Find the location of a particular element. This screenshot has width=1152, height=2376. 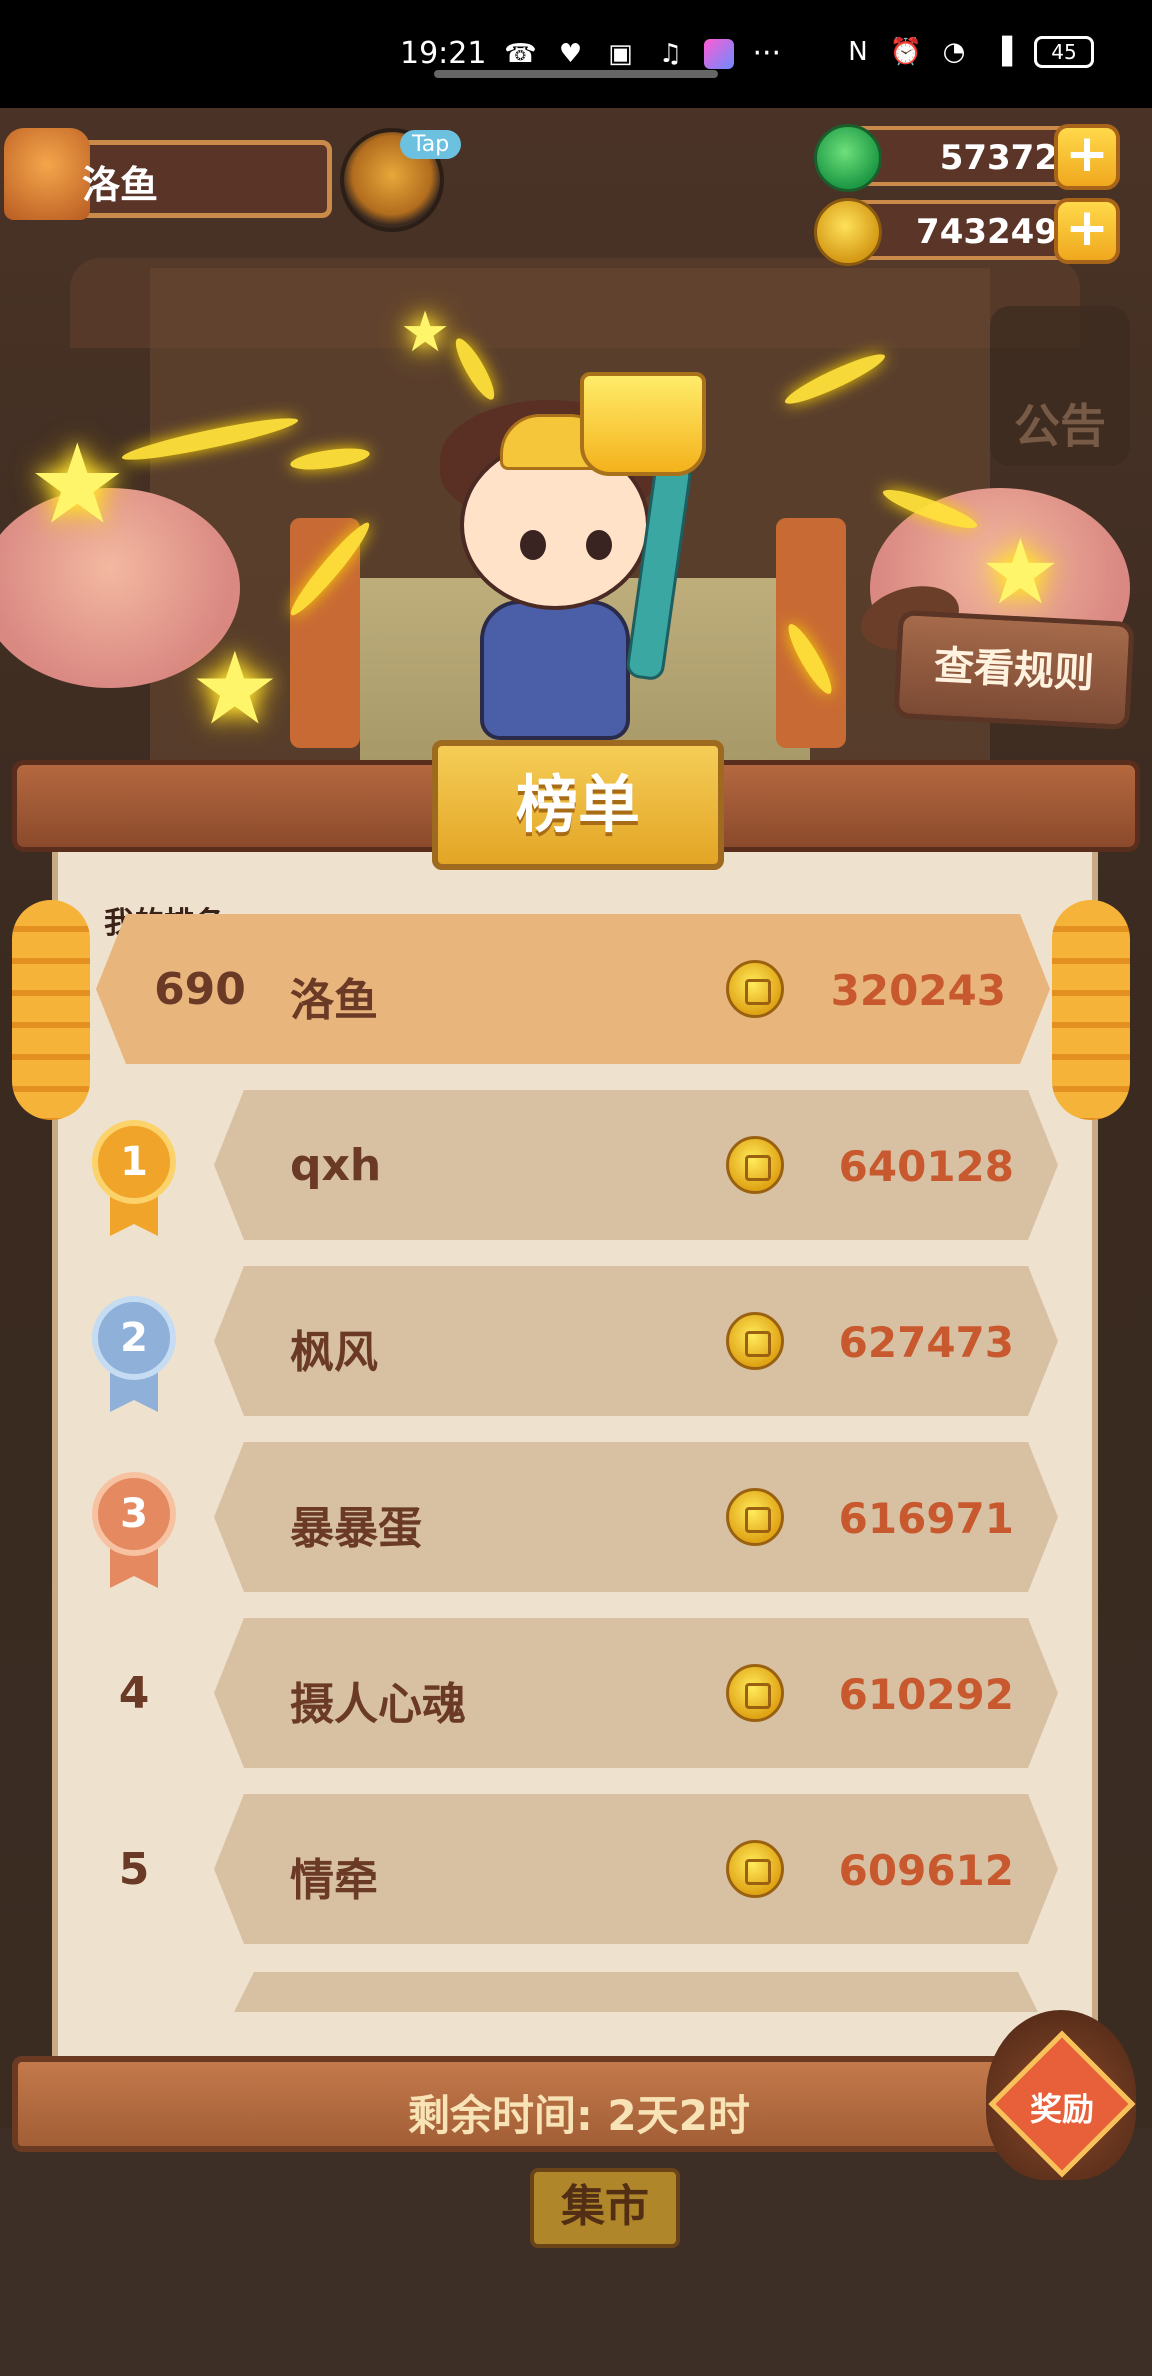

jade-value: 57372 is located at coordinates (998, 158).